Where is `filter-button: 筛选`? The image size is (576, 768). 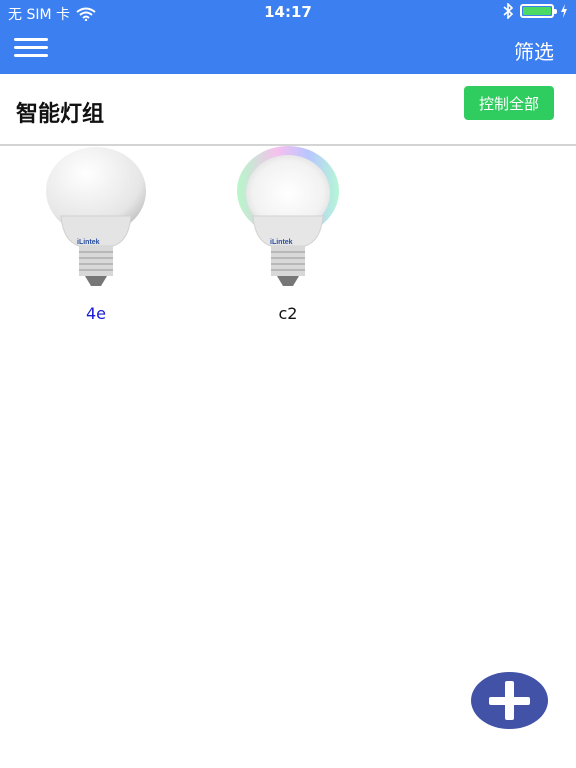 filter-button: 筛选 is located at coordinates (534, 50).